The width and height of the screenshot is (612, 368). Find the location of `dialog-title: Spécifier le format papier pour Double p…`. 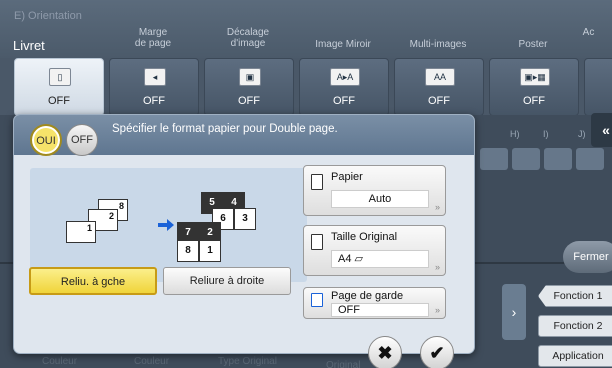

dialog-title: Spécifier le format papier pour Double p… is located at coordinates (225, 129).